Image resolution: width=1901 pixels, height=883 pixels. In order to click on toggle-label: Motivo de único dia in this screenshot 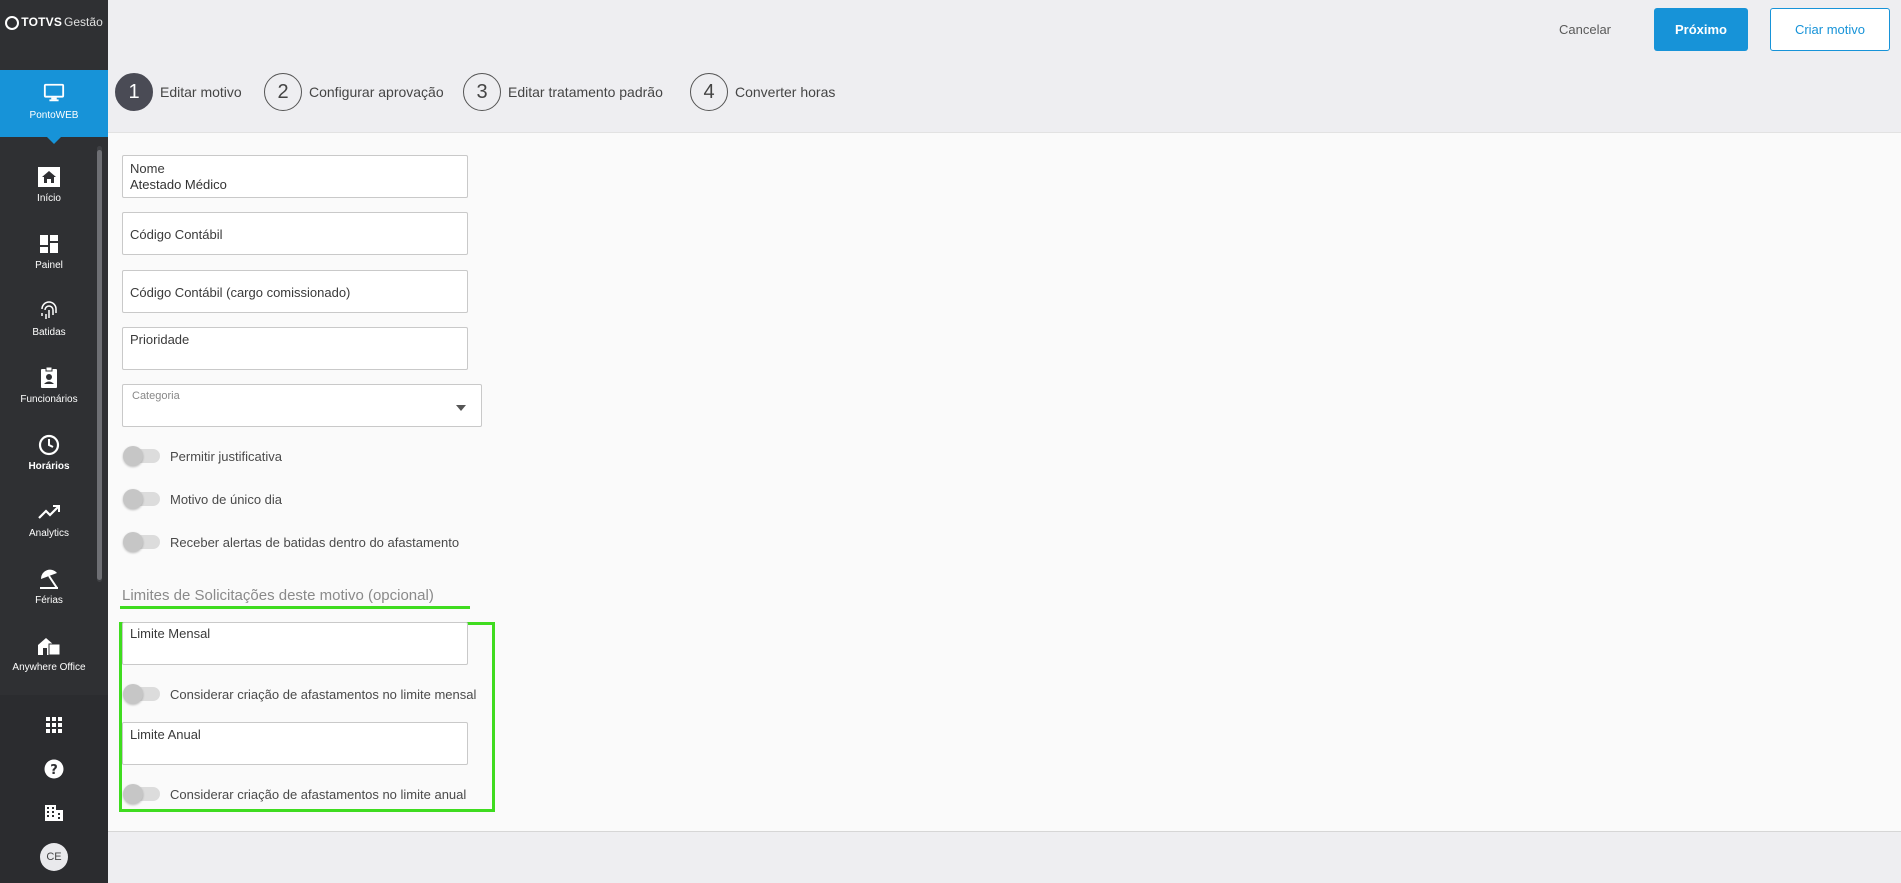, I will do `click(226, 499)`.